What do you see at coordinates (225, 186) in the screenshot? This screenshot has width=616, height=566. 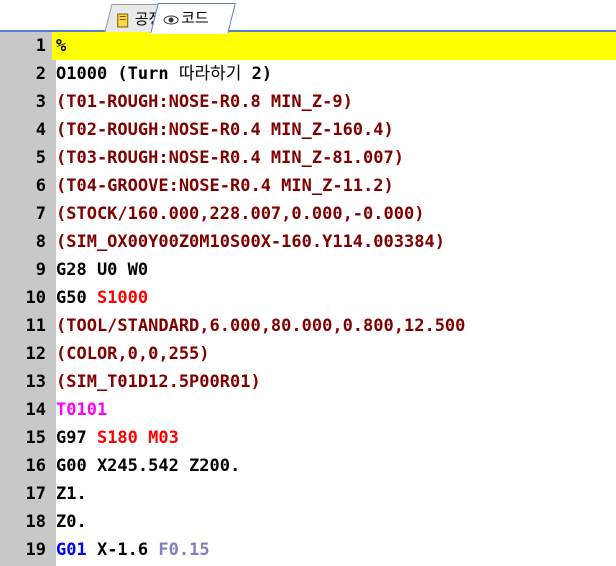 I see `code-token: (T04-GROOVE:NOSE-R0.4 MIN_Z-11.2)` at bounding box center [225, 186].